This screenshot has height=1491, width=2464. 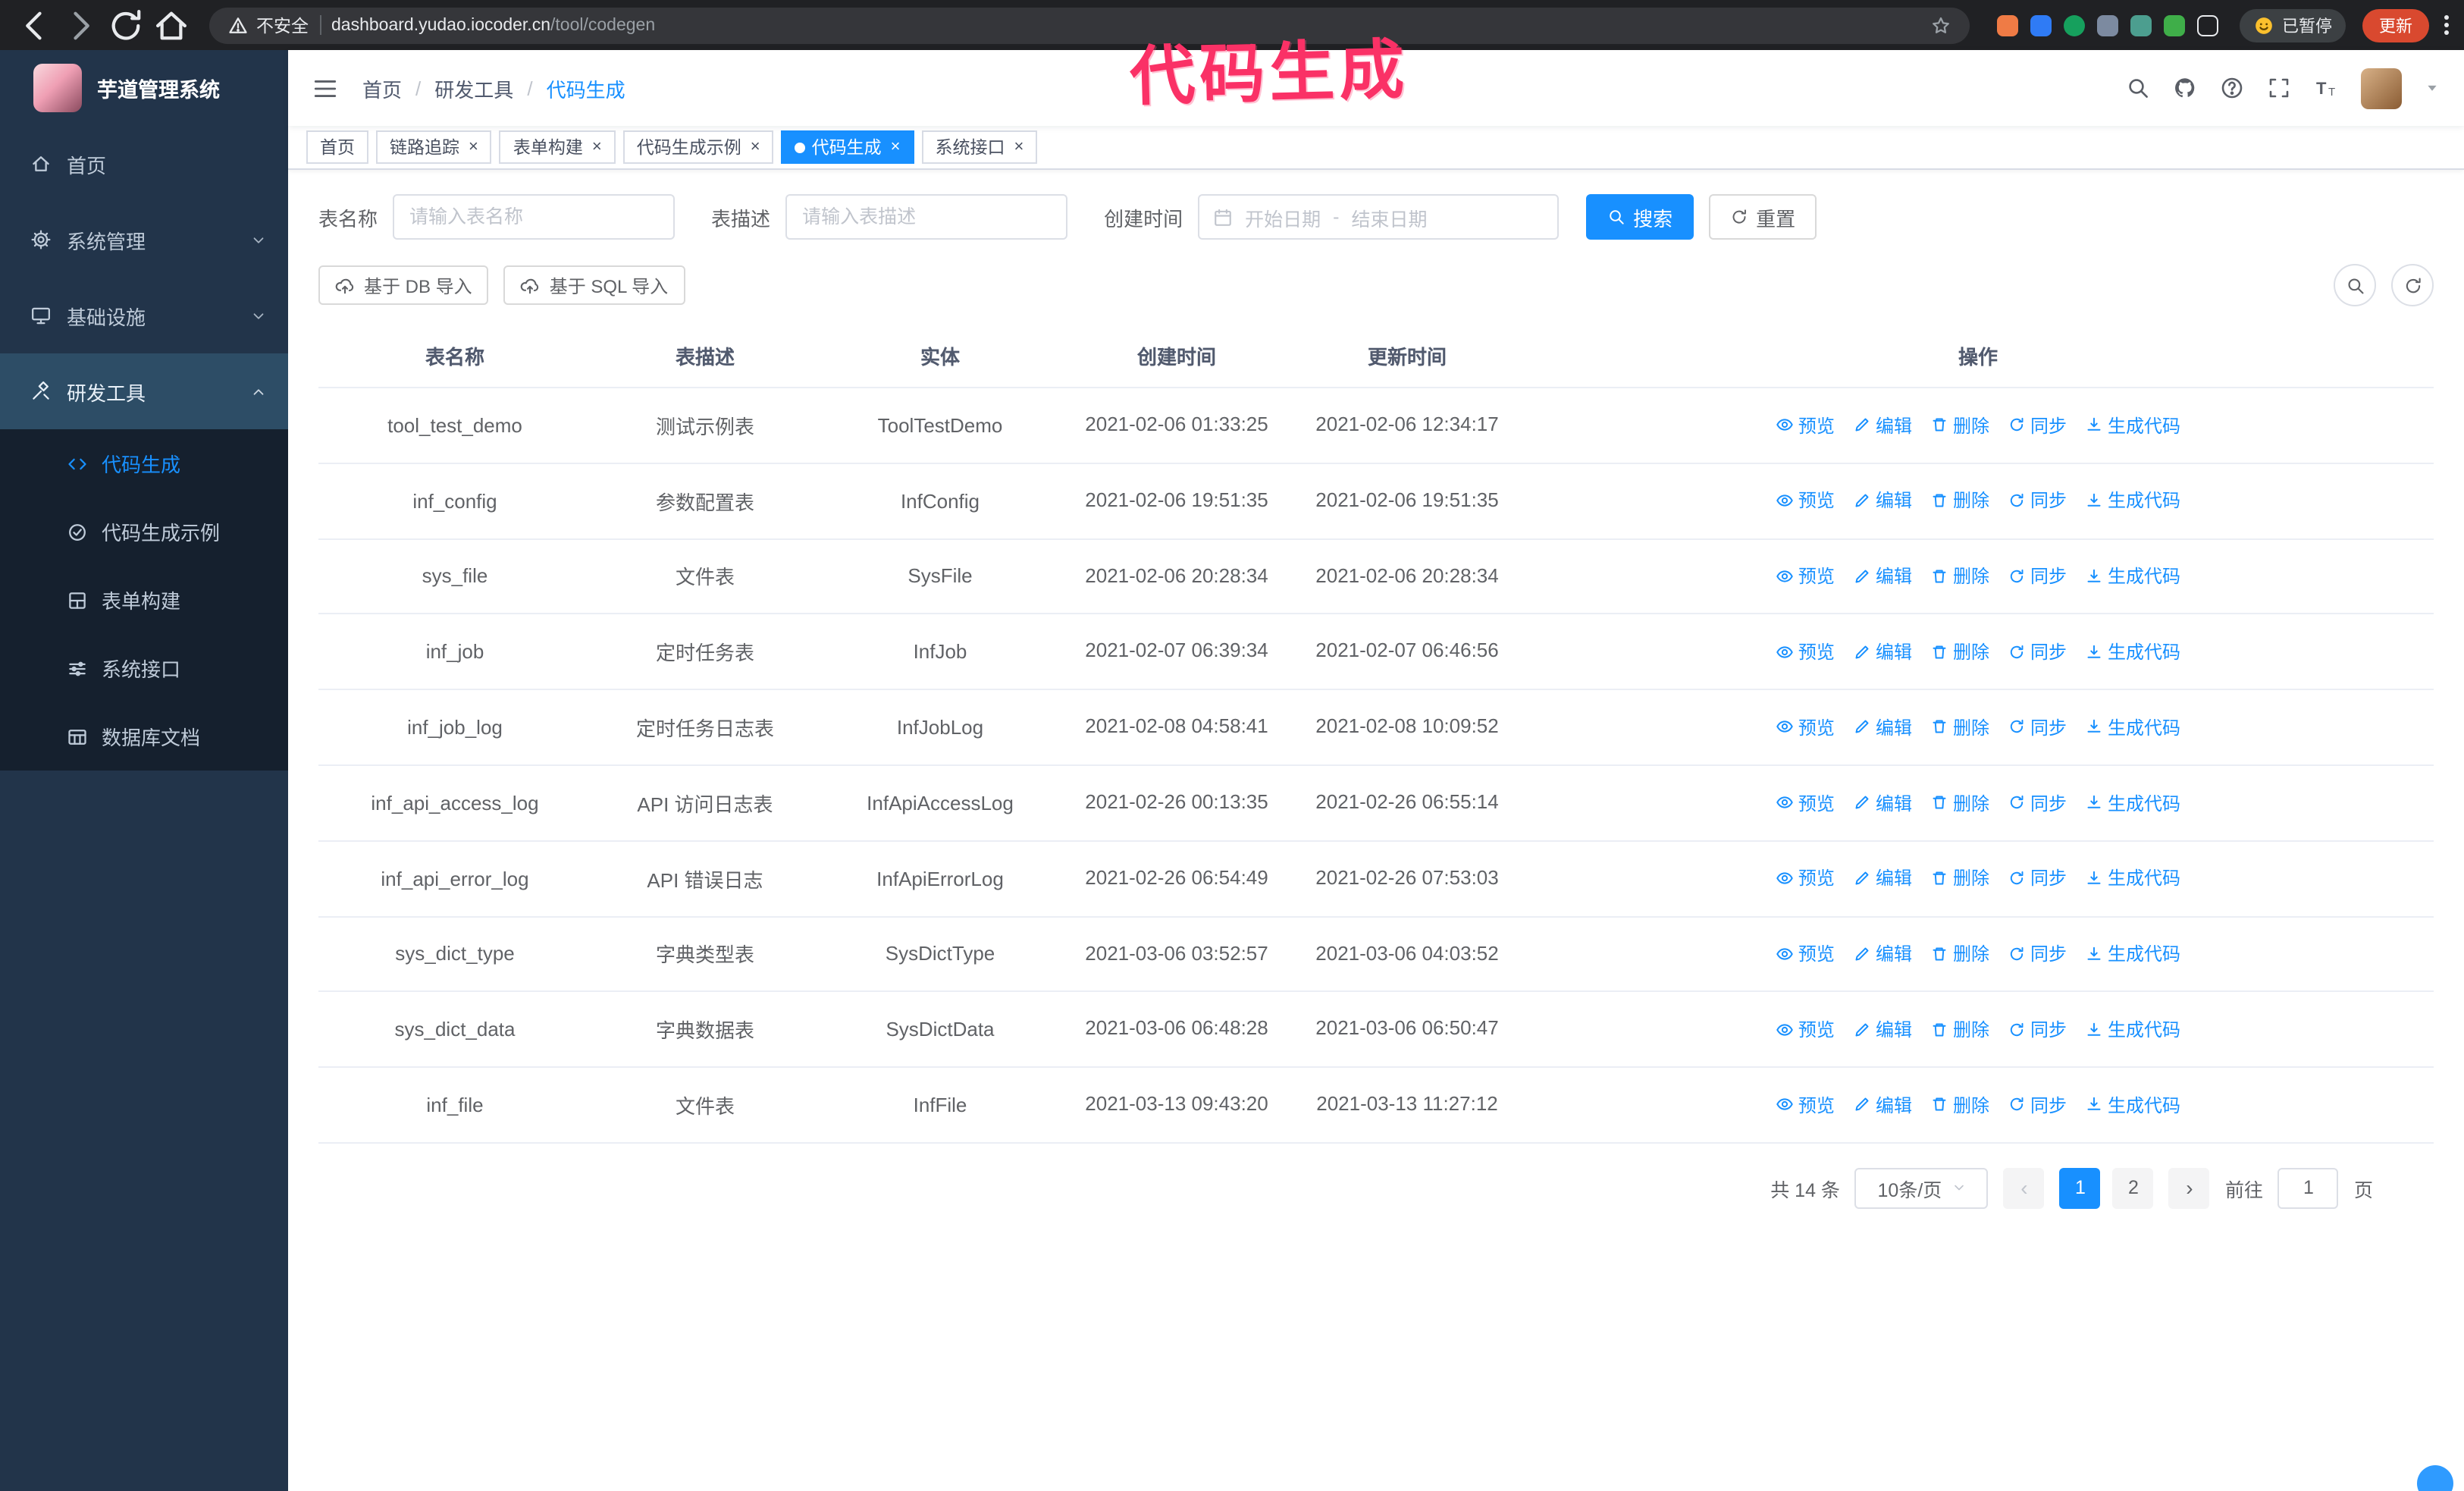 I want to click on breadcrumb-item: 首页, so click(x=382, y=88).